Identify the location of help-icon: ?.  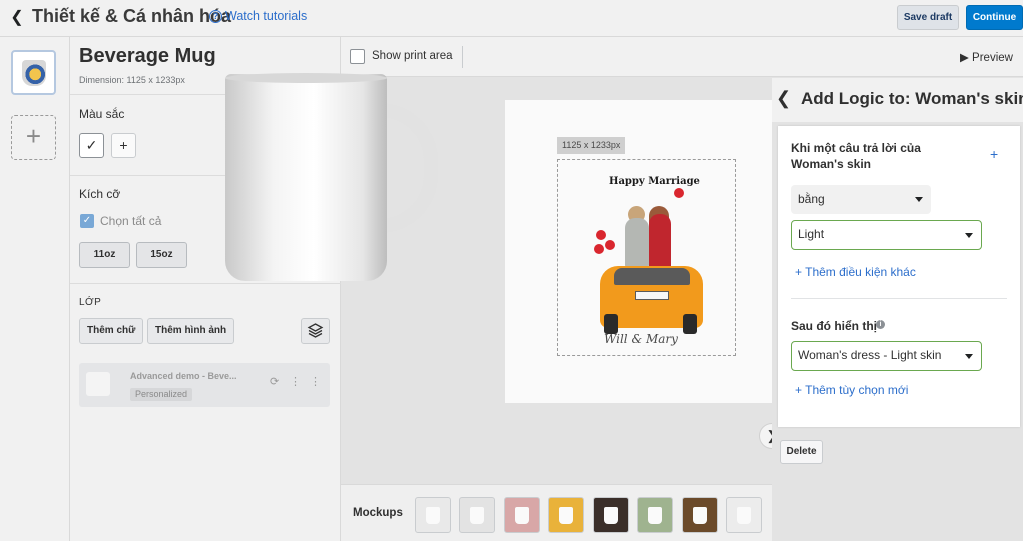
(215, 16).